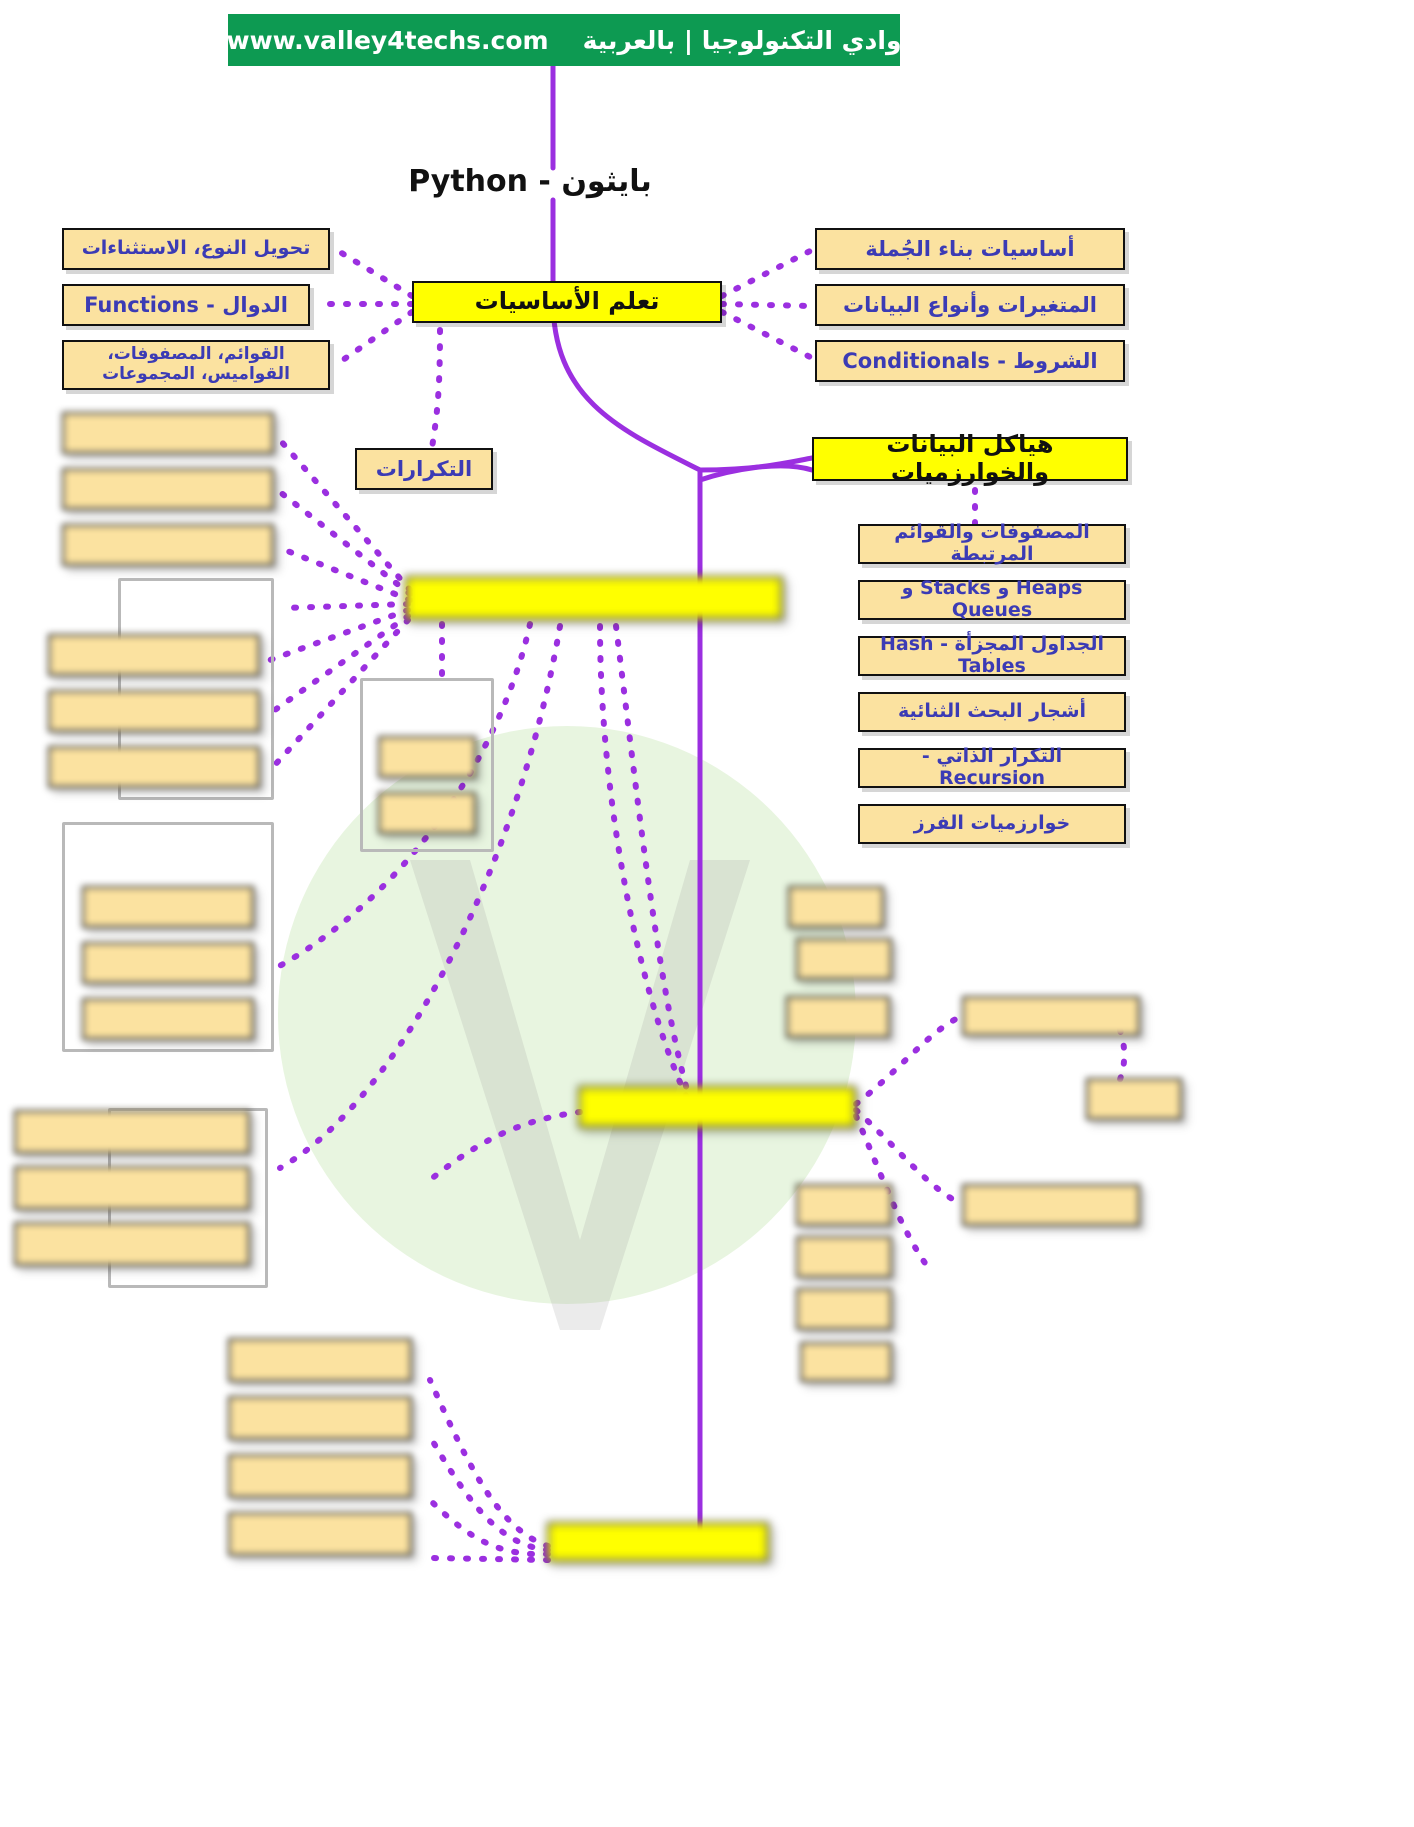  I want to click on dsa-child-sorting-algorithms: خوارزميات الفرز, so click(992, 824).